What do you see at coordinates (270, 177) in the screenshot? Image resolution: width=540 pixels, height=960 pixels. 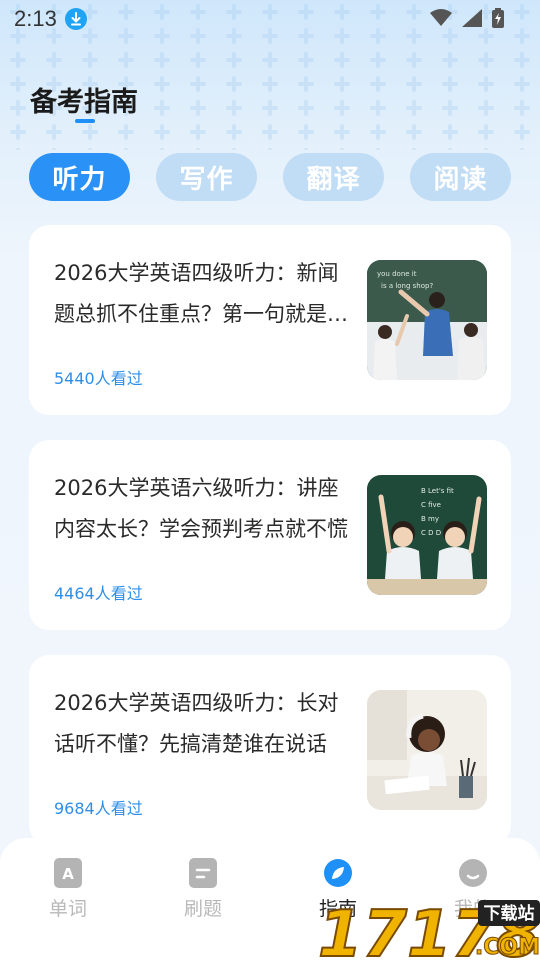 I see `category-tabs: 听力 写作 翻译 阅读` at bounding box center [270, 177].